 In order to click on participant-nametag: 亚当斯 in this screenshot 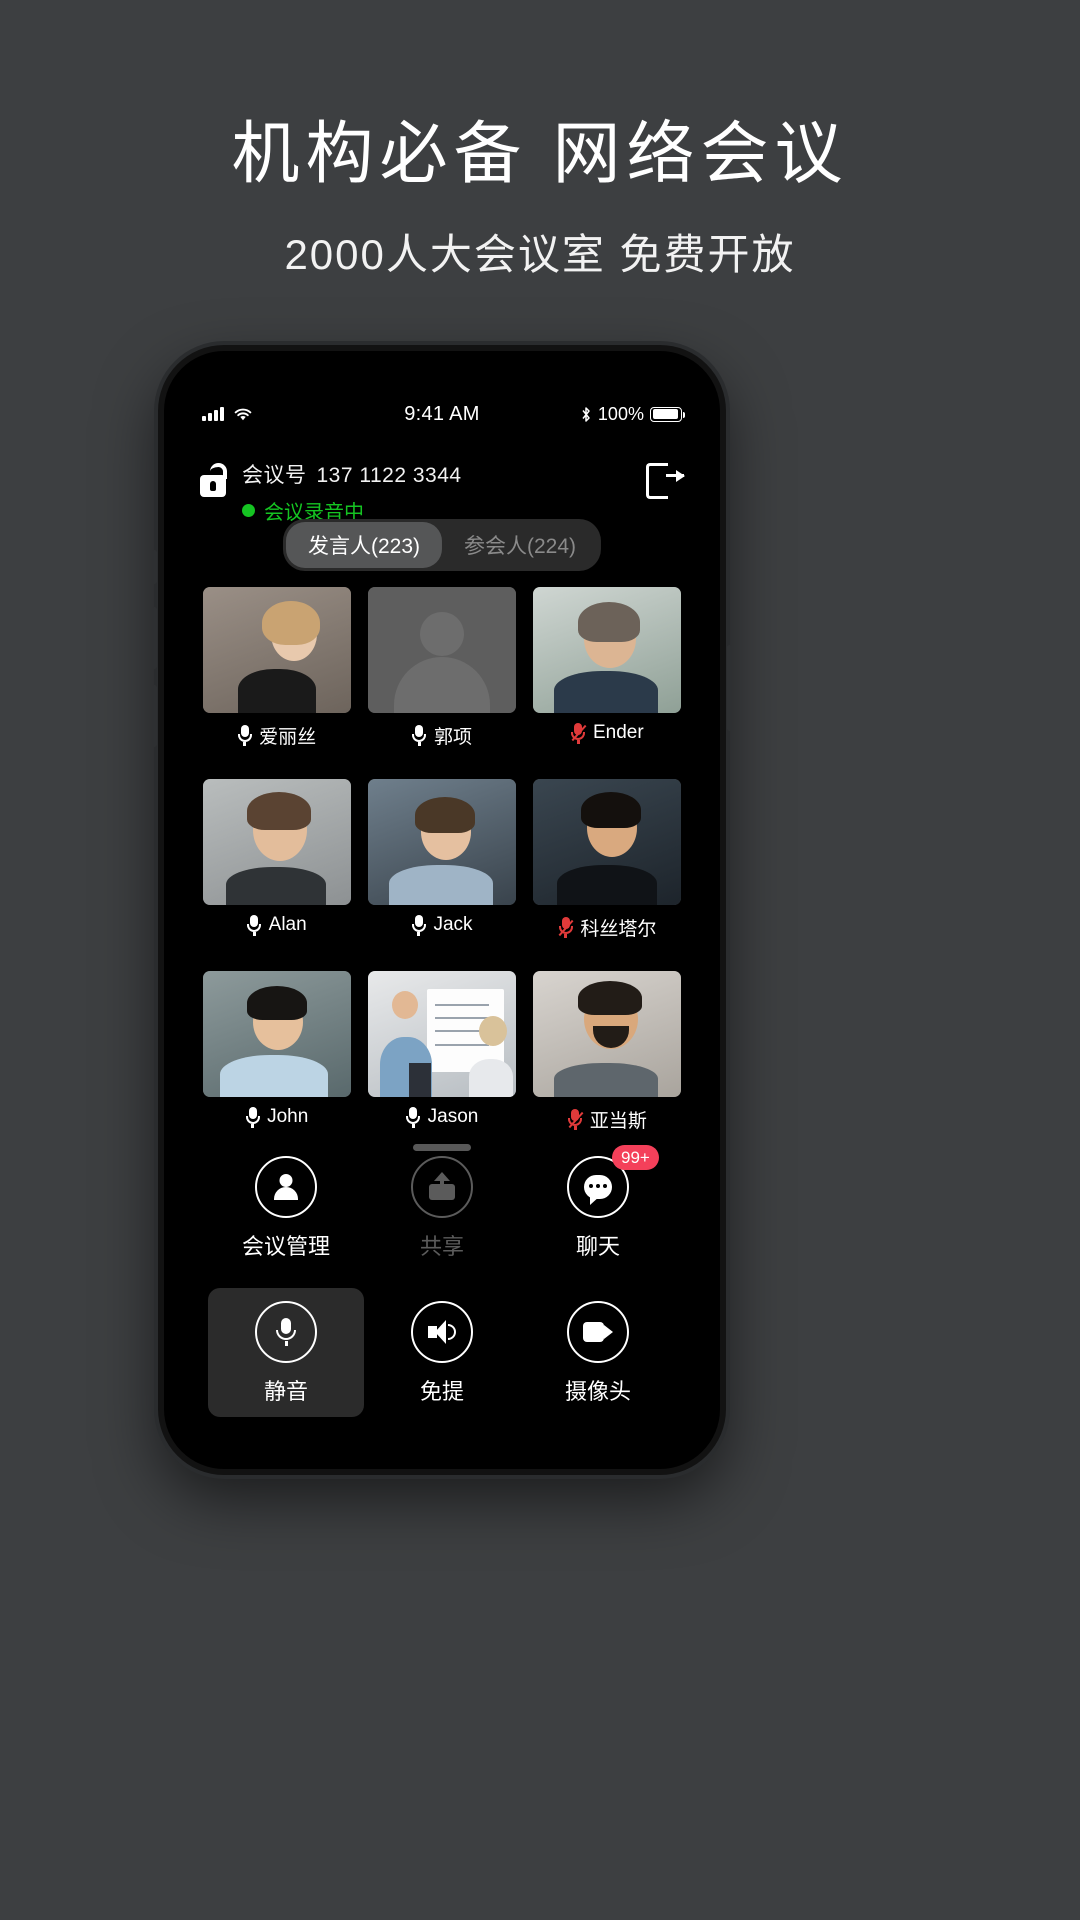, I will do `click(607, 1119)`.